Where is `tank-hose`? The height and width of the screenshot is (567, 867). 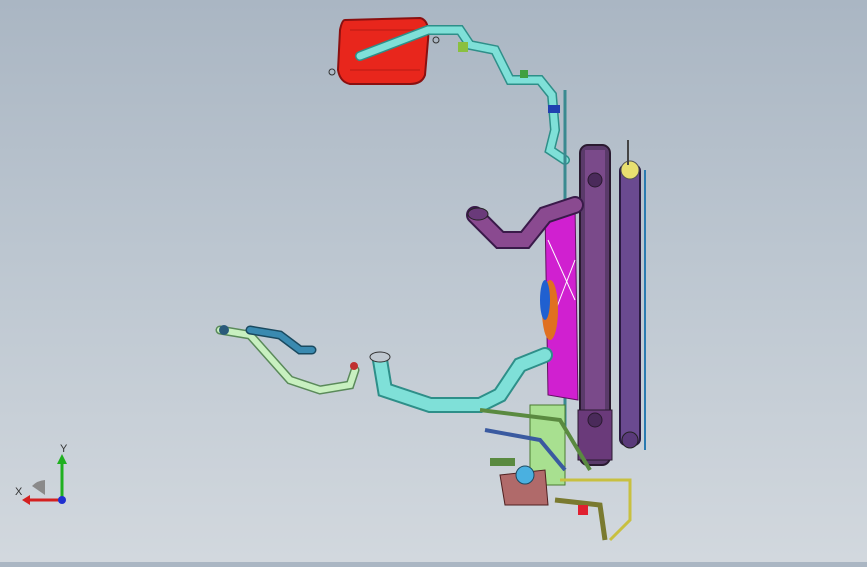
tank-hose is located at coordinates (462, 95).